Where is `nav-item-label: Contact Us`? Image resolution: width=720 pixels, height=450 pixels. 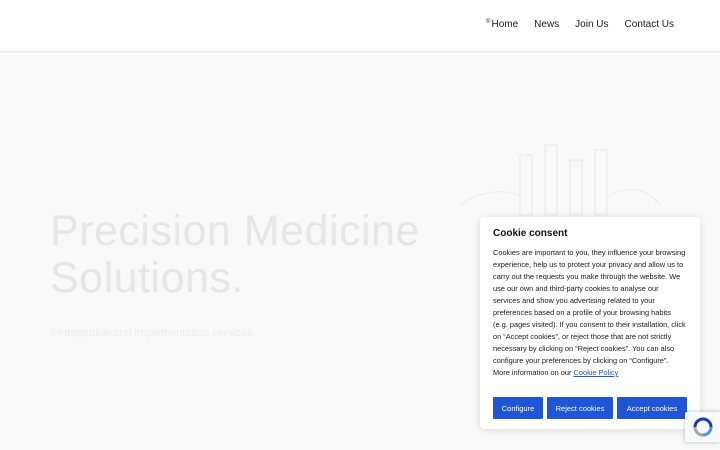 nav-item-label: Contact Us is located at coordinates (649, 24).